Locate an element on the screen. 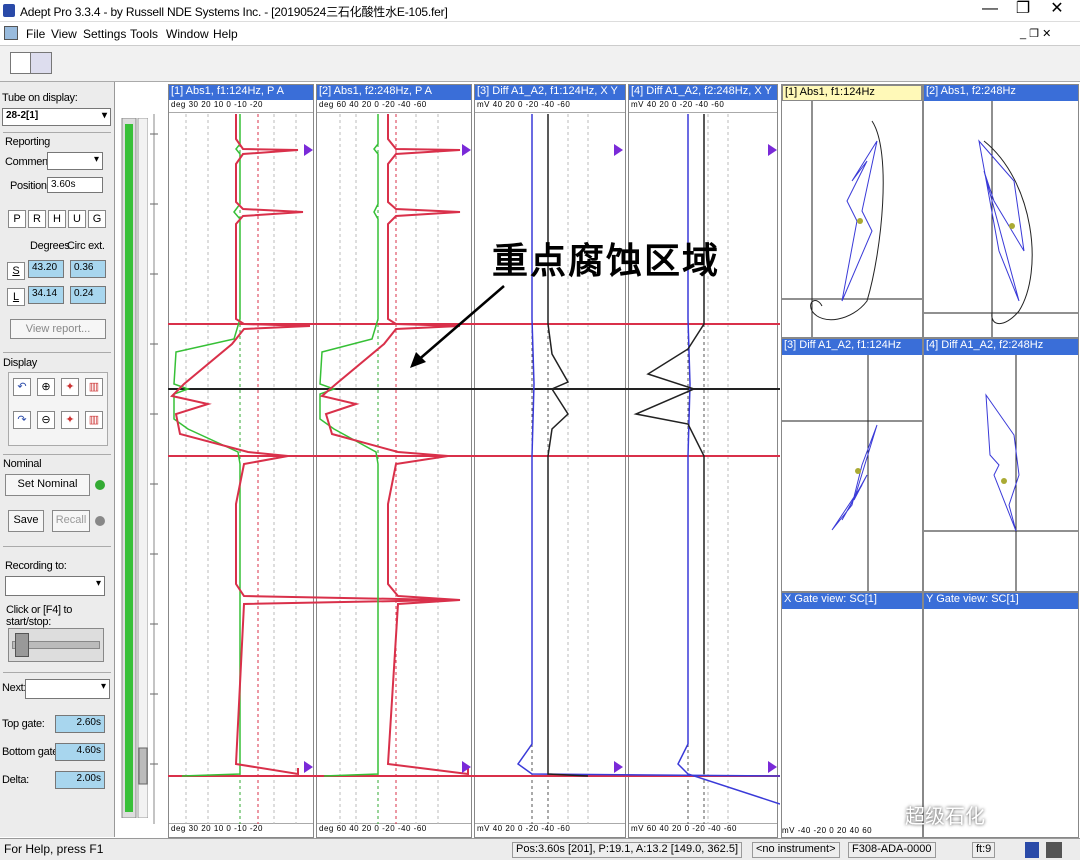 This screenshot has width=1080, height=860. menu-file: File is located at coordinates (35, 34).